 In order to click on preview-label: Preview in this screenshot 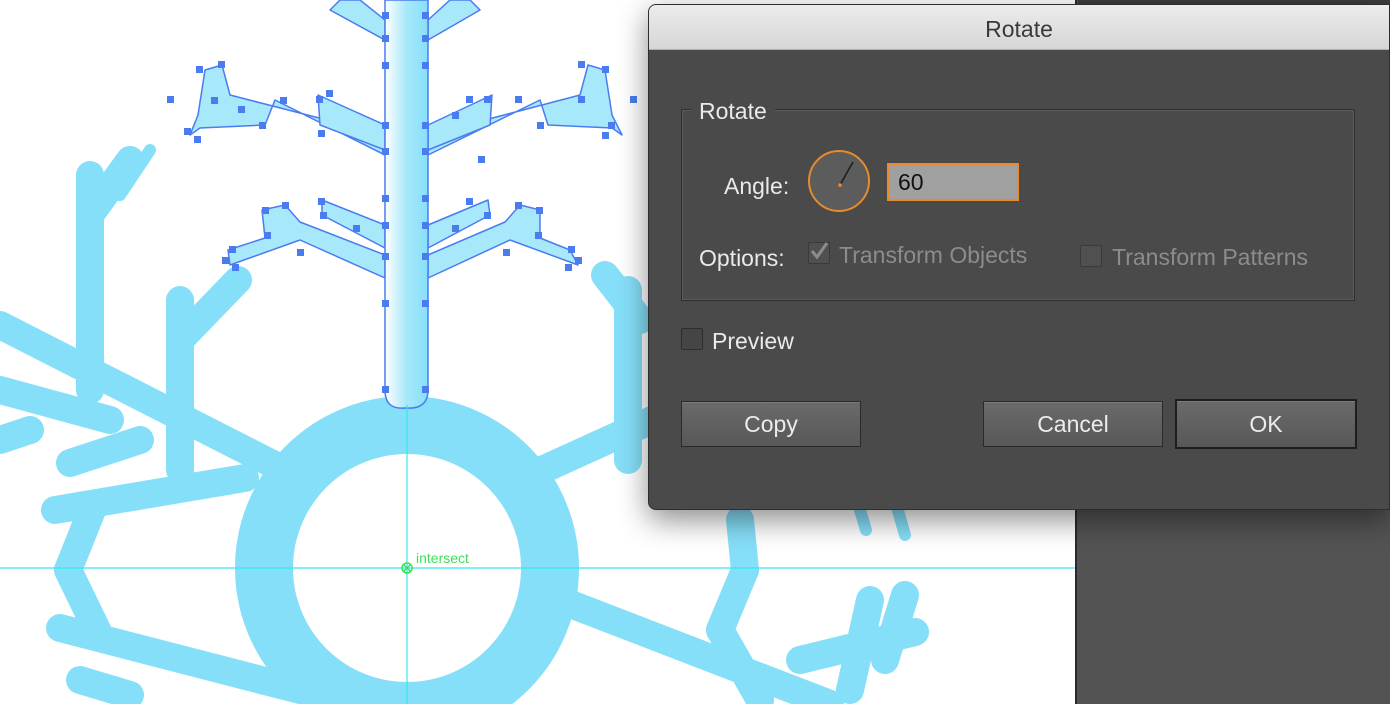, I will do `click(753, 341)`.